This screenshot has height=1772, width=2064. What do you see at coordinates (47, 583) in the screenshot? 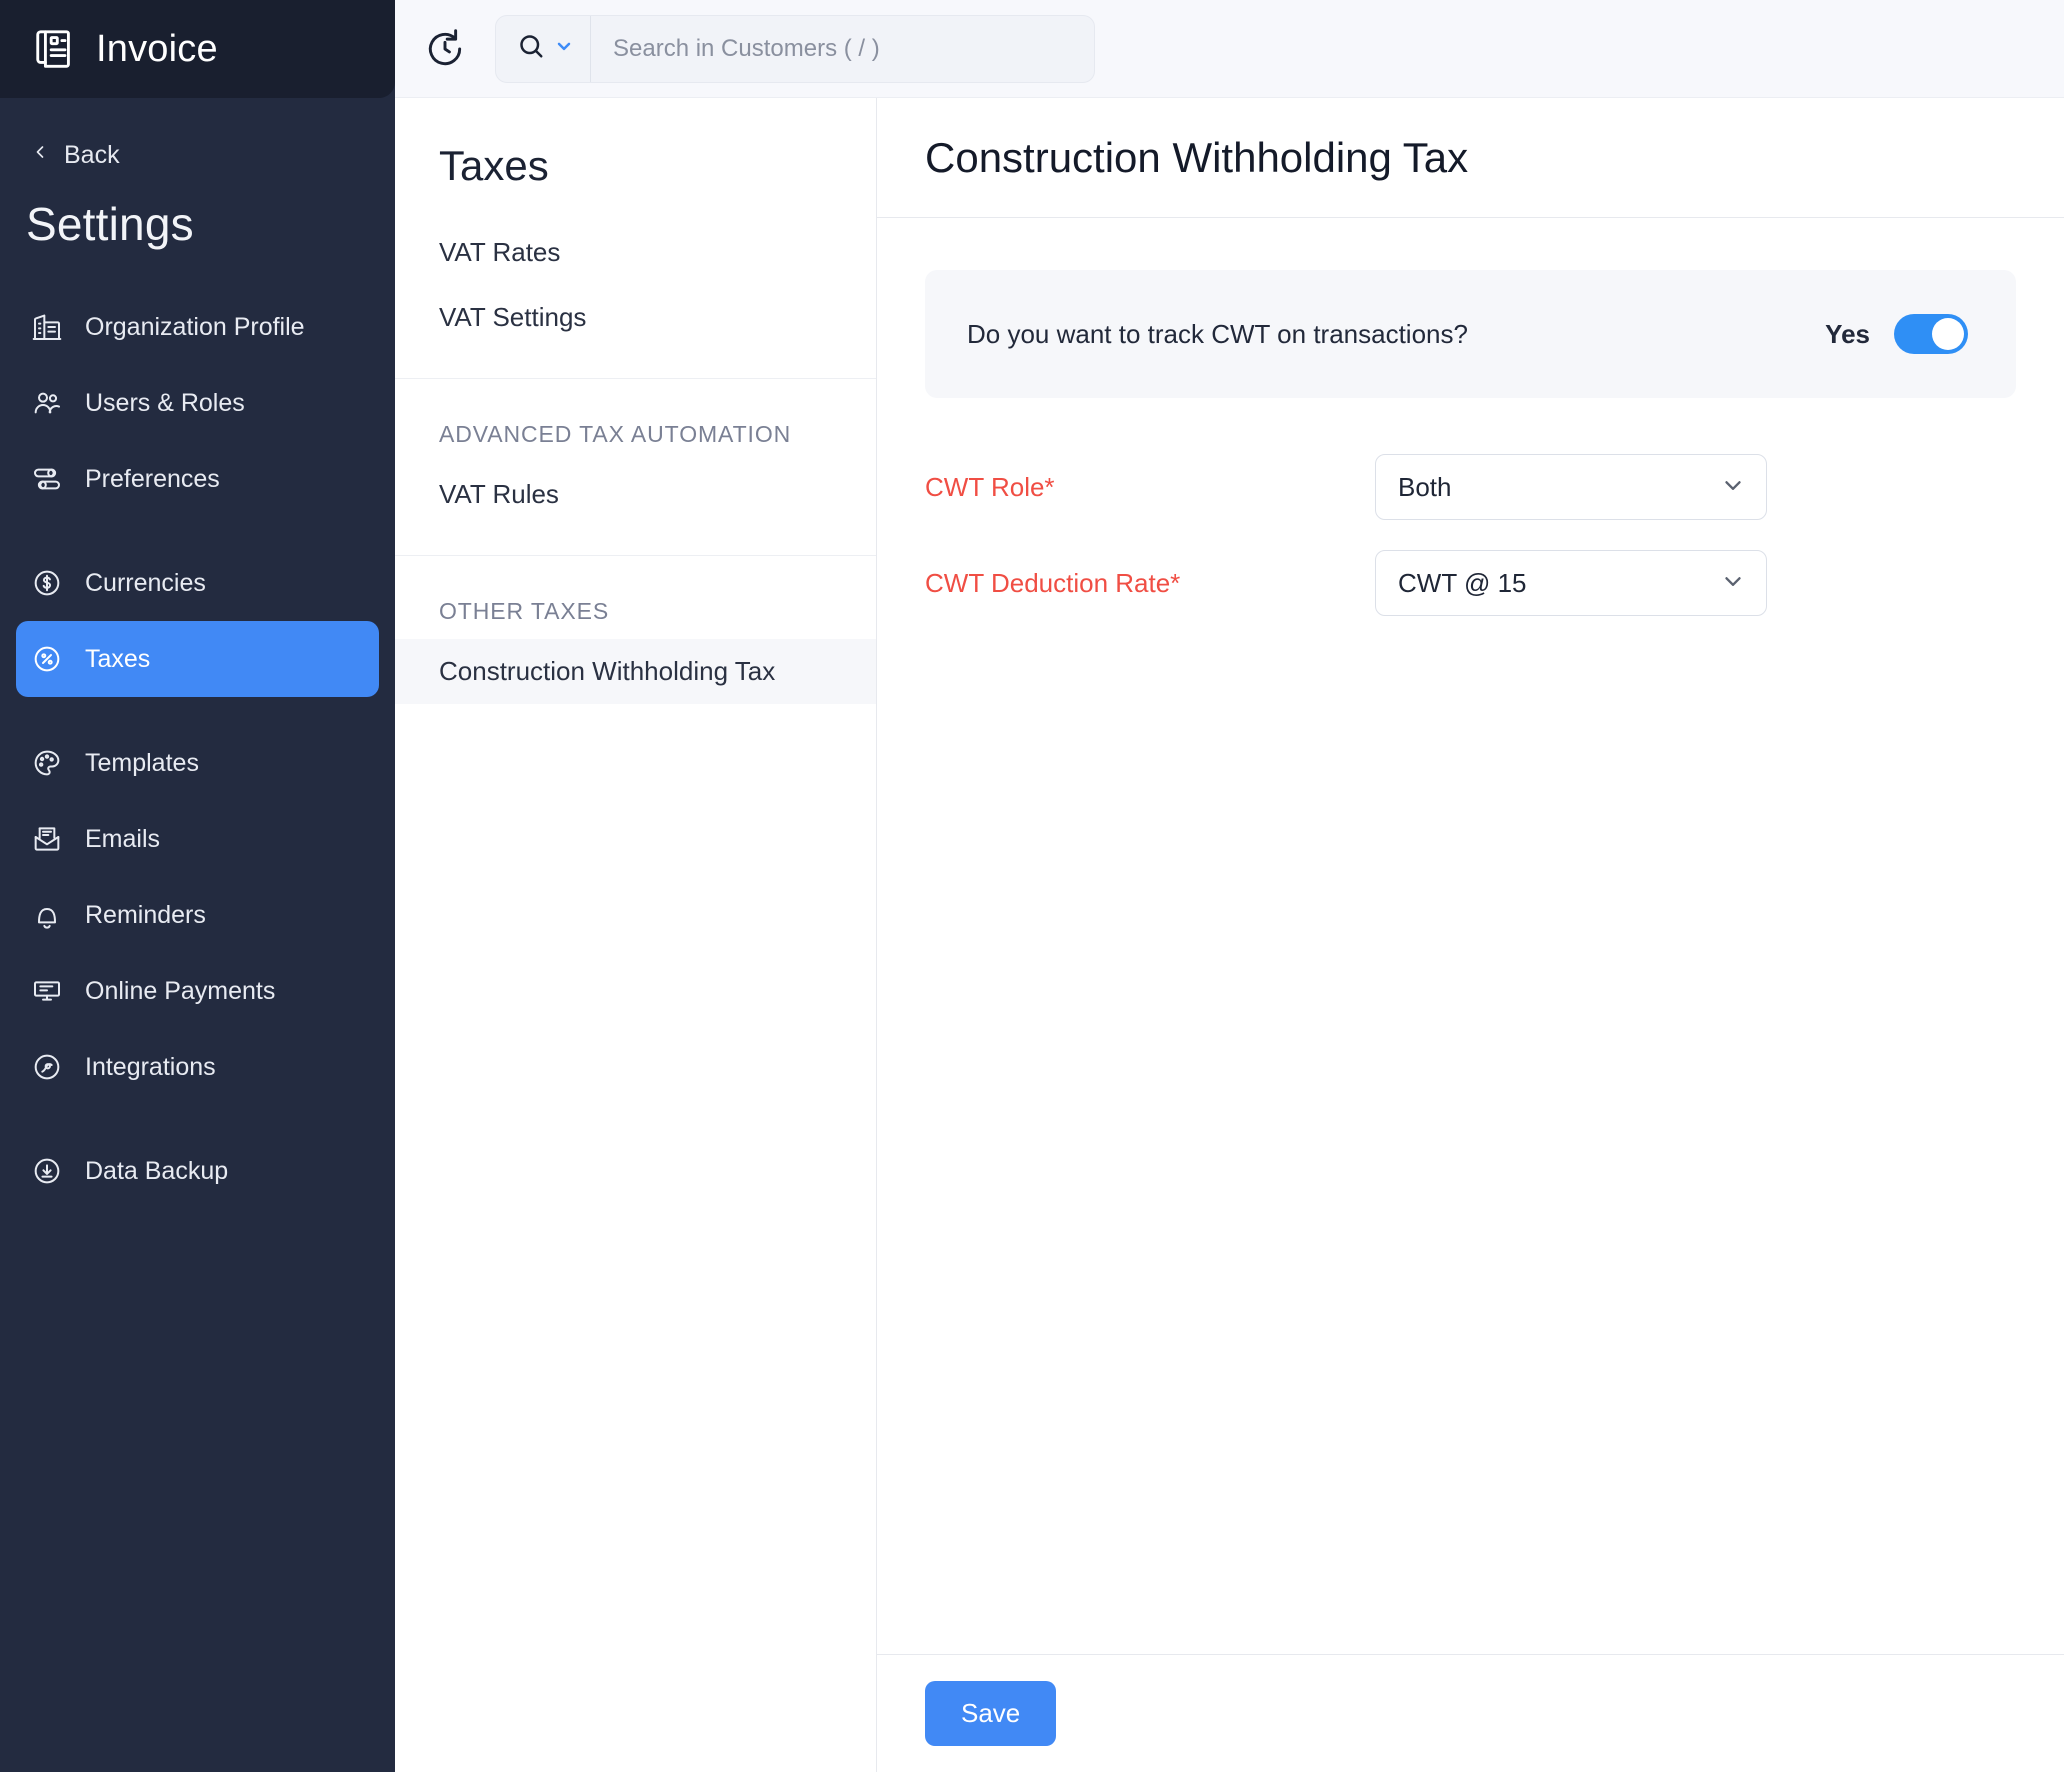
I see `dollar-circle-icon` at bounding box center [47, 583].